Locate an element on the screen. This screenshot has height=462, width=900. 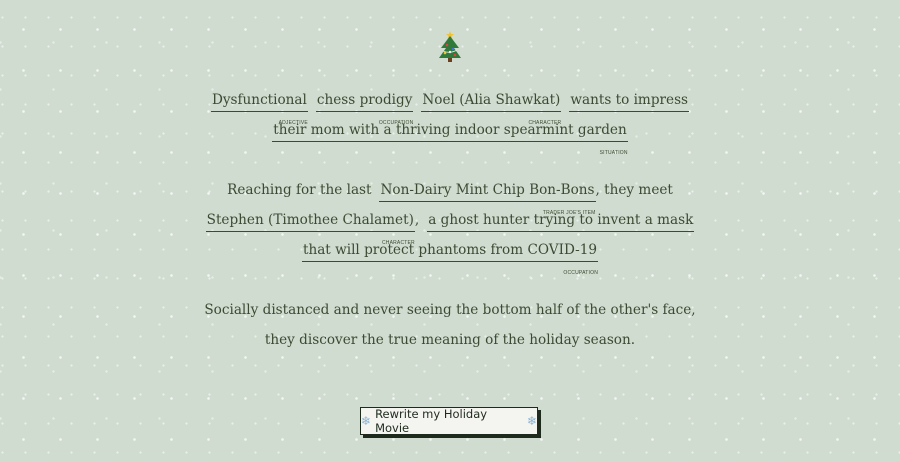
occupation-2-slot-part1: a ghost hunter trying to invent a mask is located at coordinates (561, 221).